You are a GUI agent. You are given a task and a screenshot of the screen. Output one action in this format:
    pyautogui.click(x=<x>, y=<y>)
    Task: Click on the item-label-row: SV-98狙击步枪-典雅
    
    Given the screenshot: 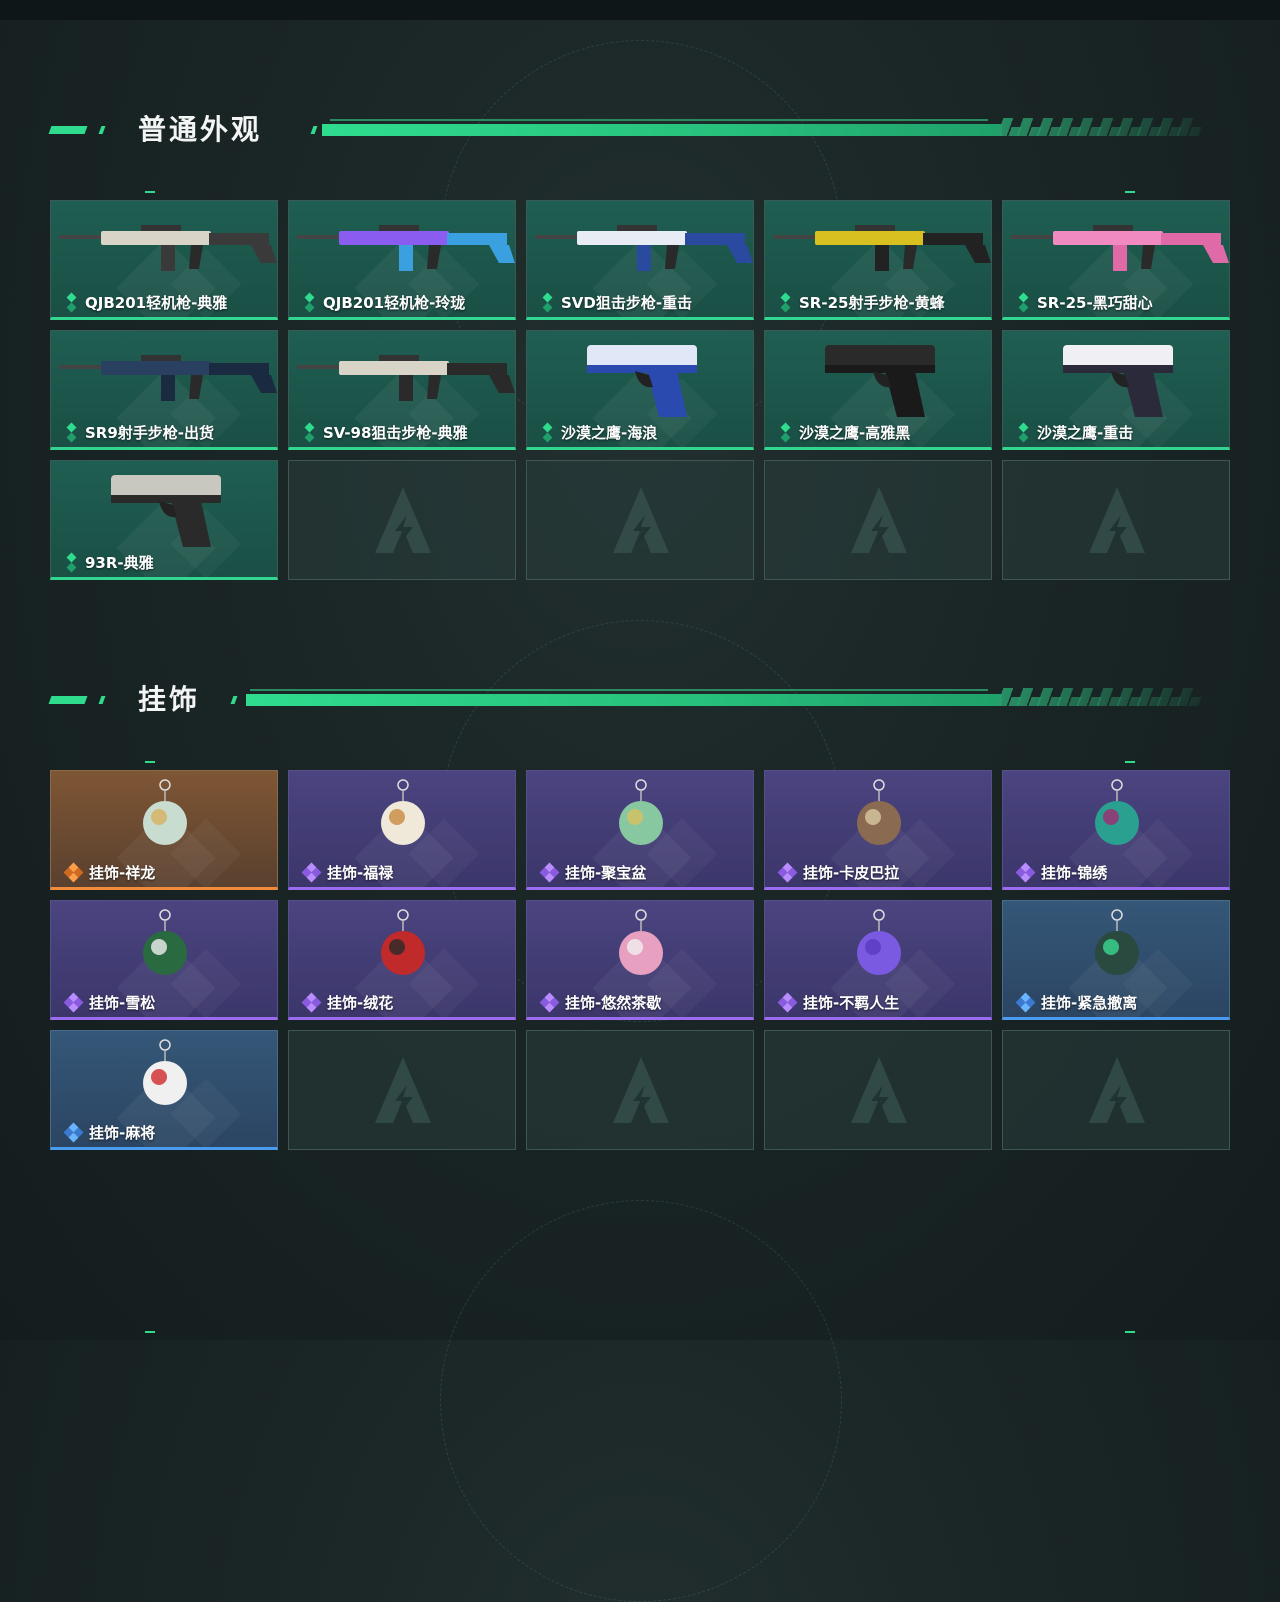 What is the action you would take?
    pyautogui.click(x=385, y=432)
    